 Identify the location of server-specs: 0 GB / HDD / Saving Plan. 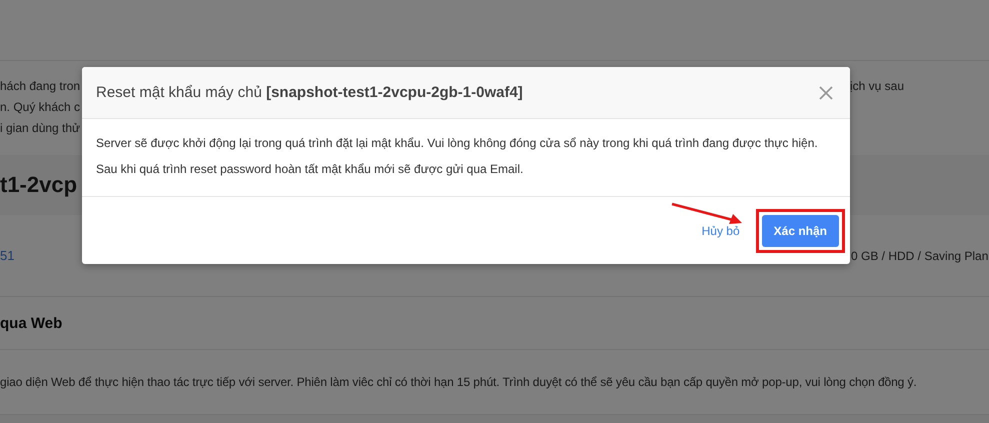
(919, 255).